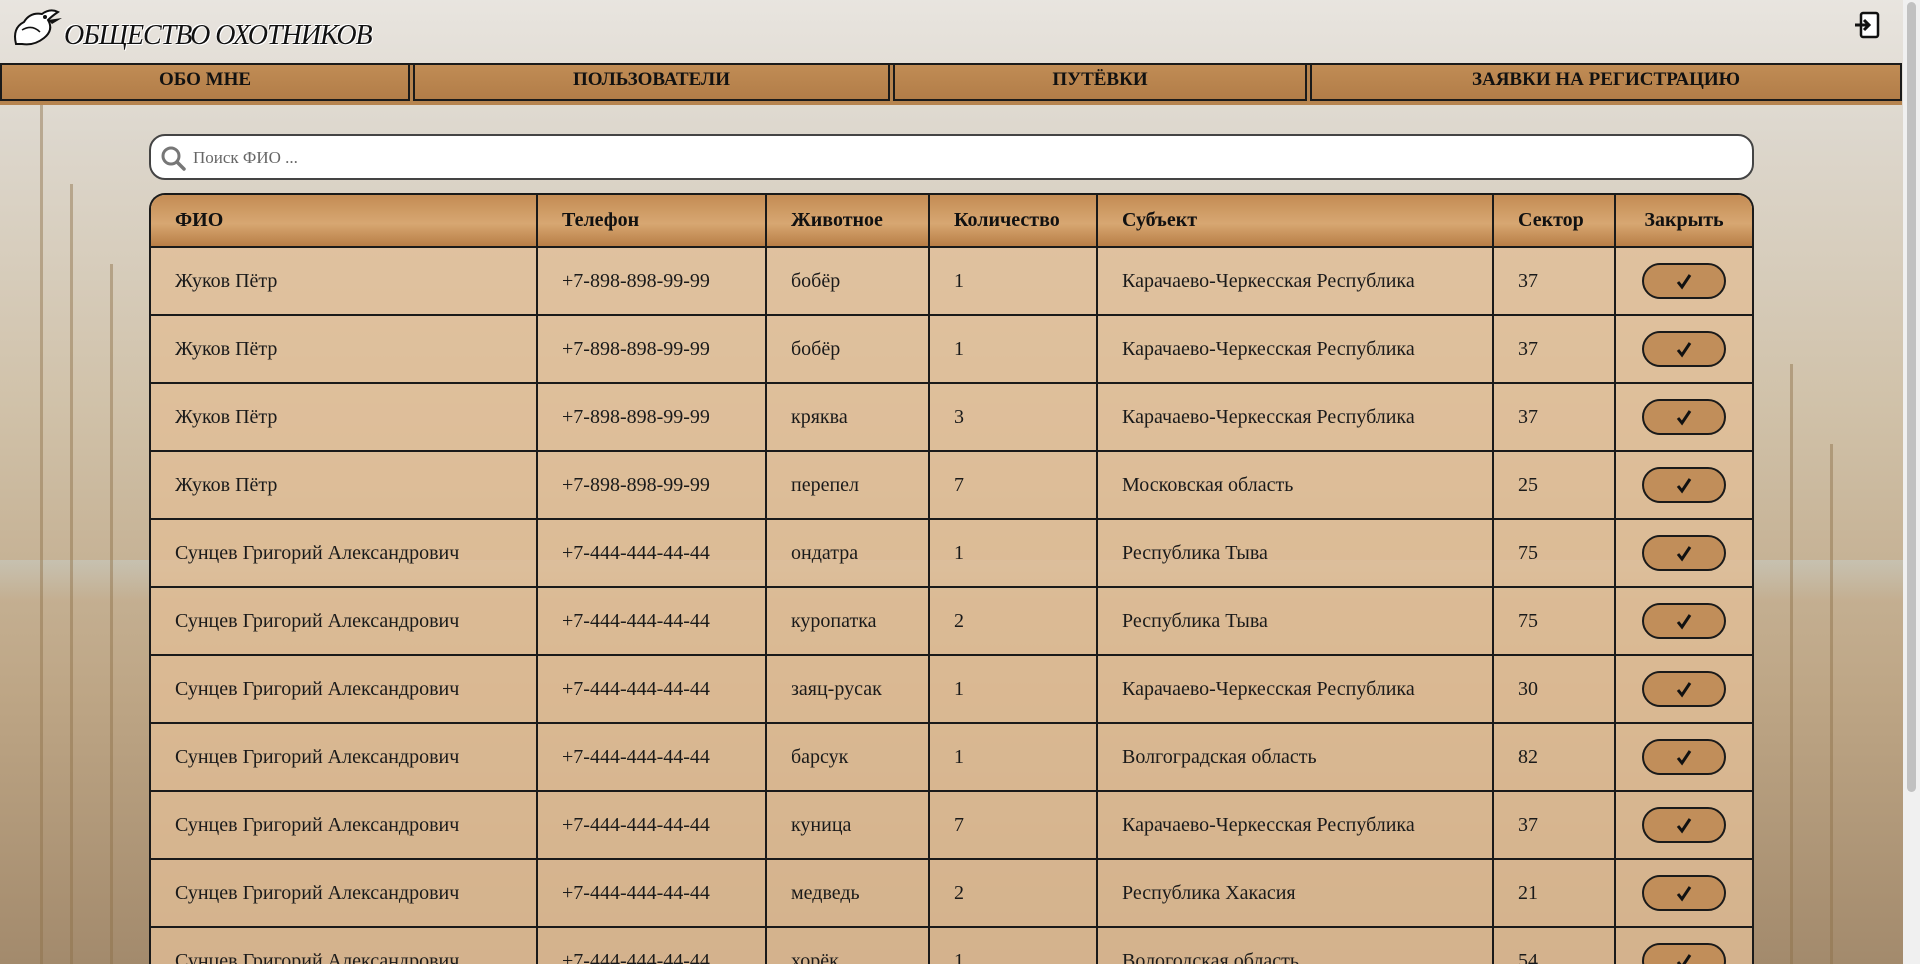  I want to click on nav-item-users: ПОЛЬЗОВАТЕЛИ, so click(651, 83).